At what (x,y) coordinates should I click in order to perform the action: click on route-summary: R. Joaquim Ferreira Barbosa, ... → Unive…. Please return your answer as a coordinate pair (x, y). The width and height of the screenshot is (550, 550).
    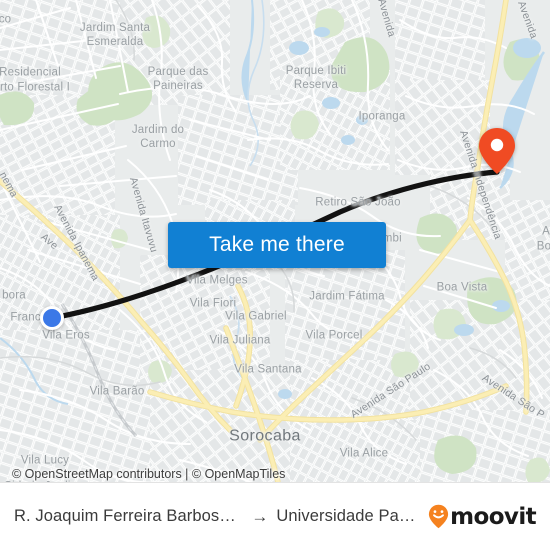
    Looking at the image, I should click on (219, 516).